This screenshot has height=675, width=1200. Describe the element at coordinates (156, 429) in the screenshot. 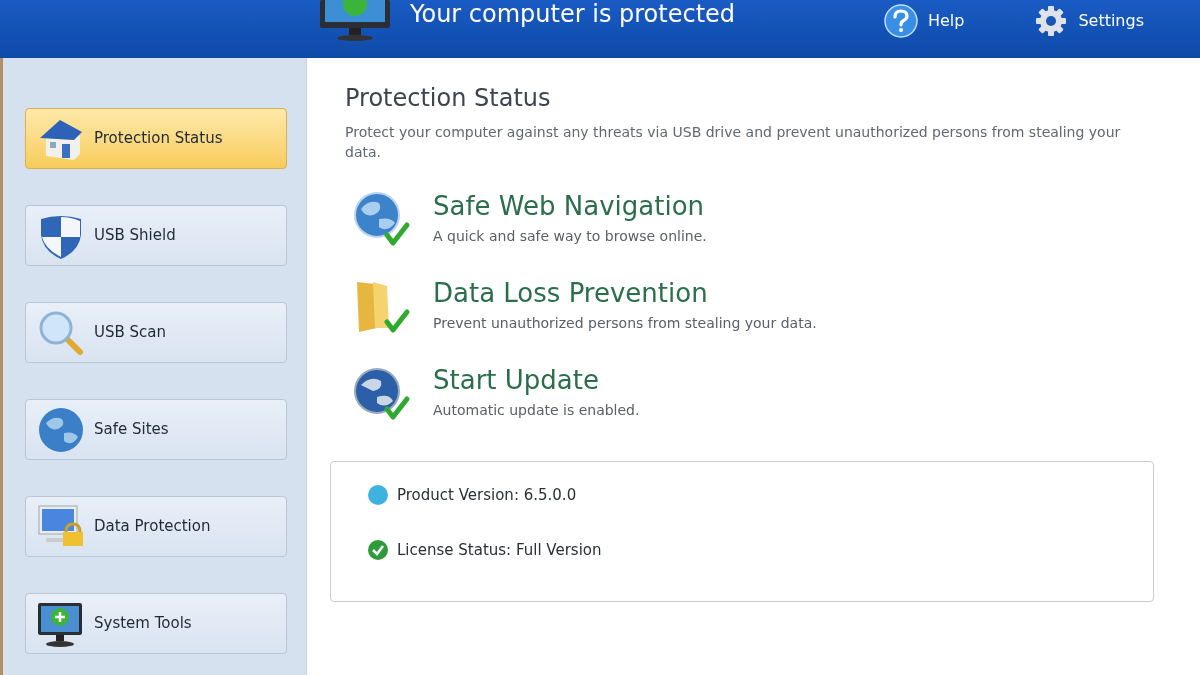

I see `sidebar-item: Safe Sites` at that location.